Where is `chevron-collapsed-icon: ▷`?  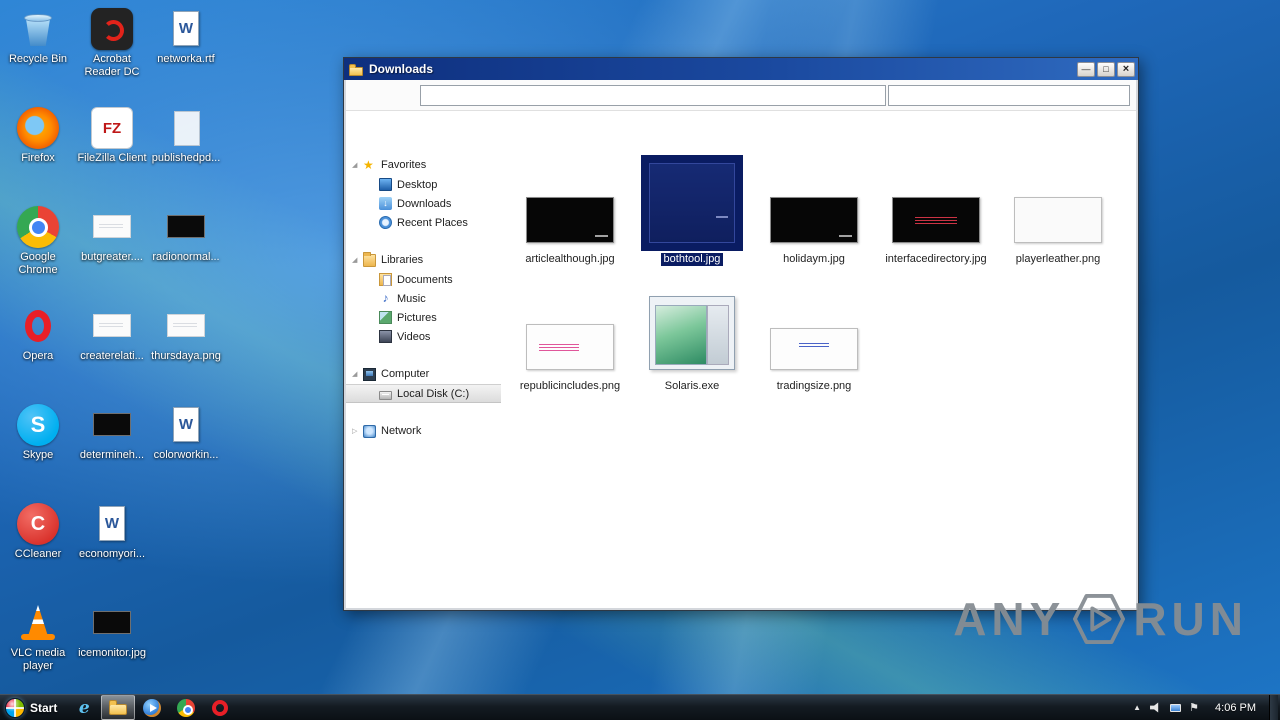
chevron-collapsed-icon: ▷ is located at coordinates (357, 431).